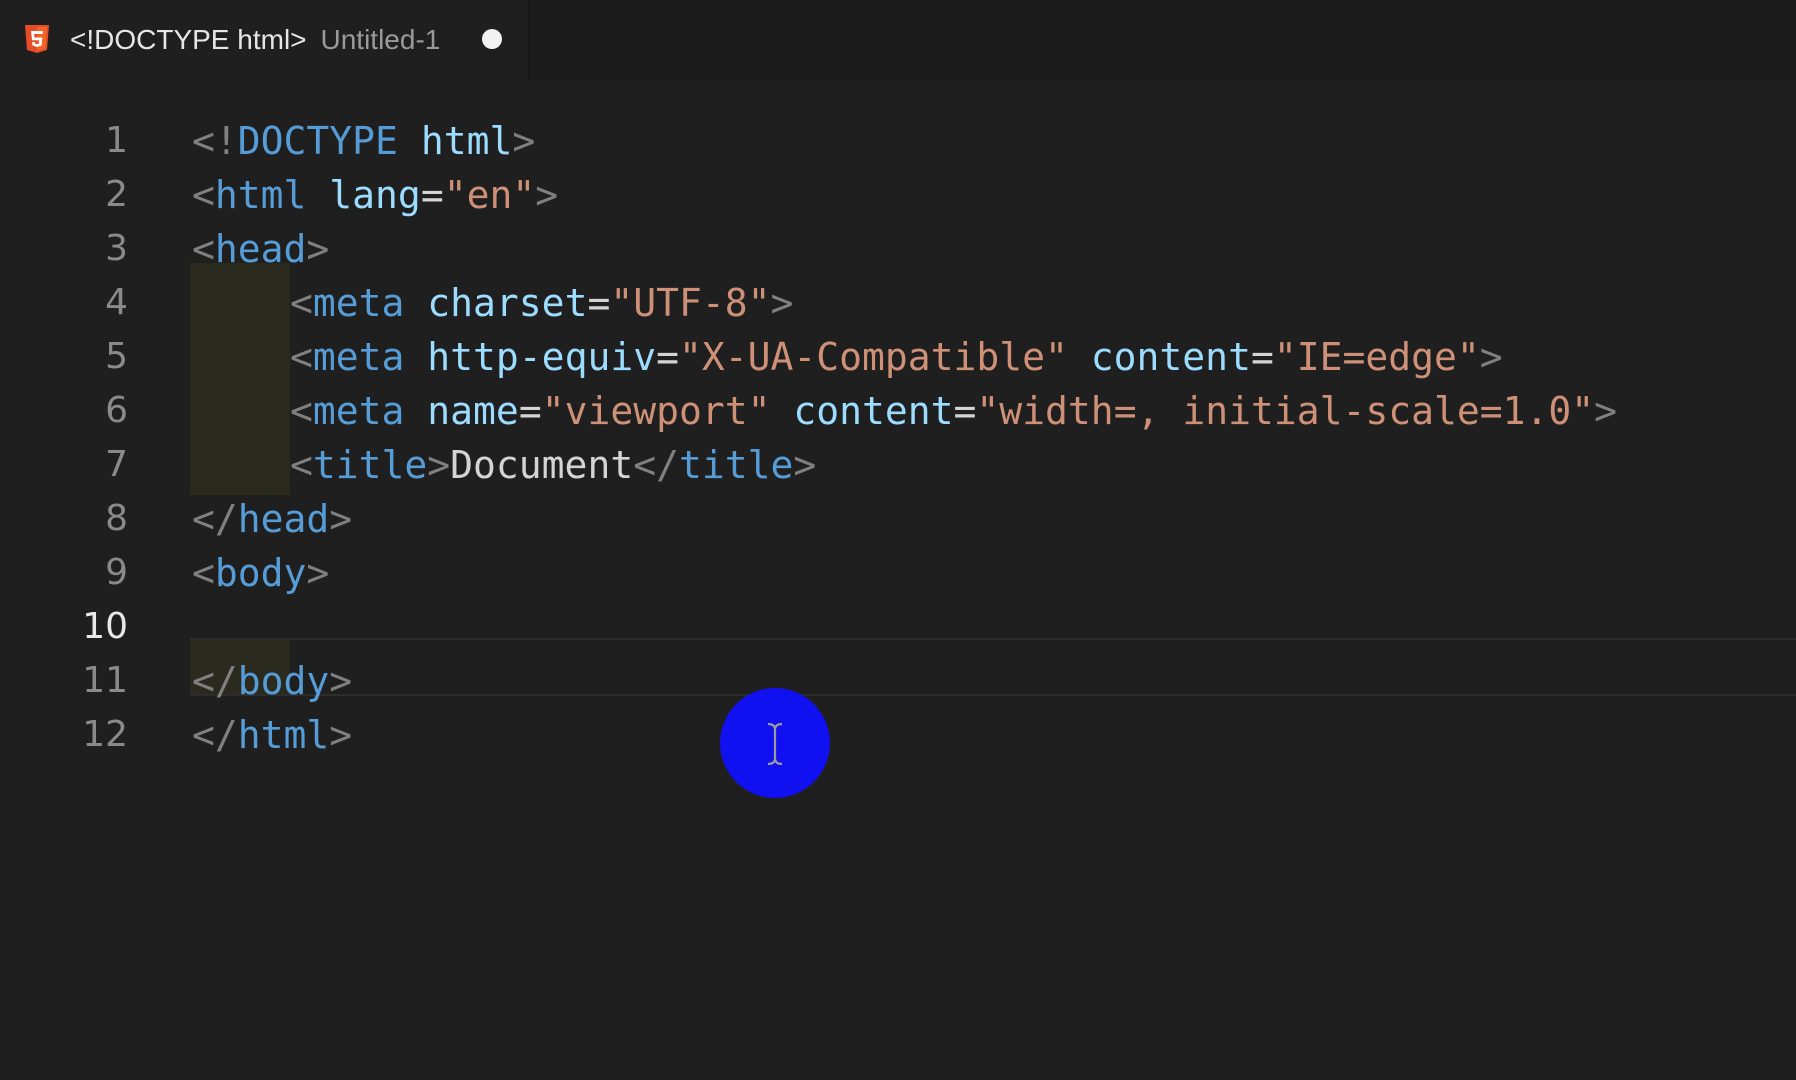 Image resolution: width=1796 pixels, height=1080 pixels. I want to click on tab-description: Untitled-1, so click(380, 39).